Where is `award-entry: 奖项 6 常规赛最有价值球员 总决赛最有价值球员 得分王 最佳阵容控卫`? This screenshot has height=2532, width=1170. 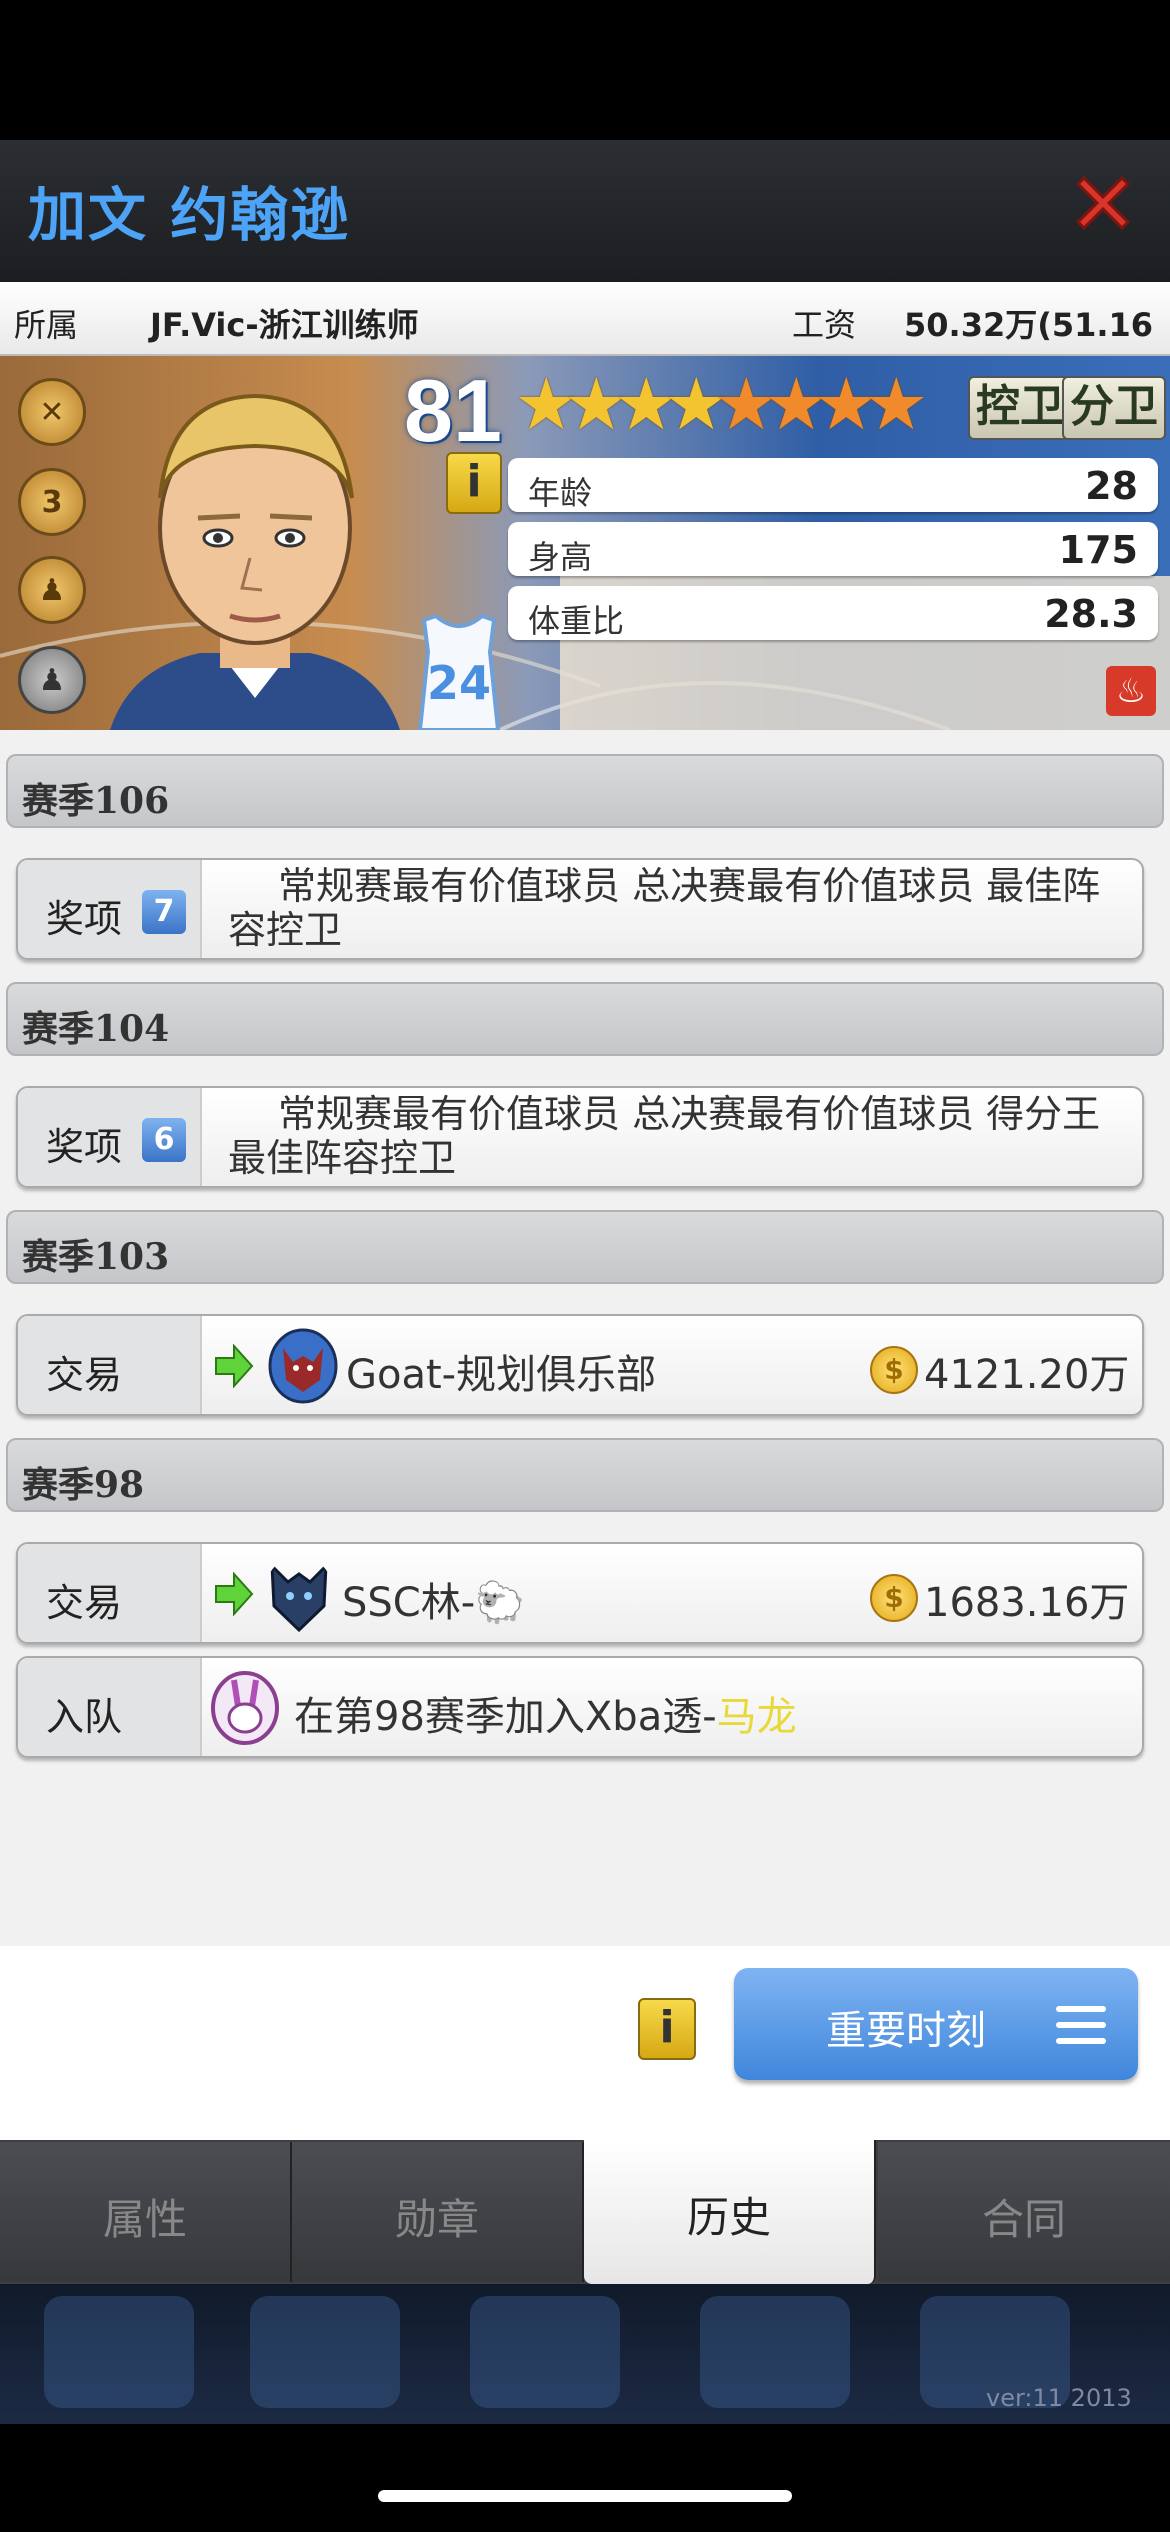 award-entry: 奖项 6 常规赛最有价值球员 总决赛最有价值球员 得分王 最佳阵容控卫 is located at coordinates (580, 1137).